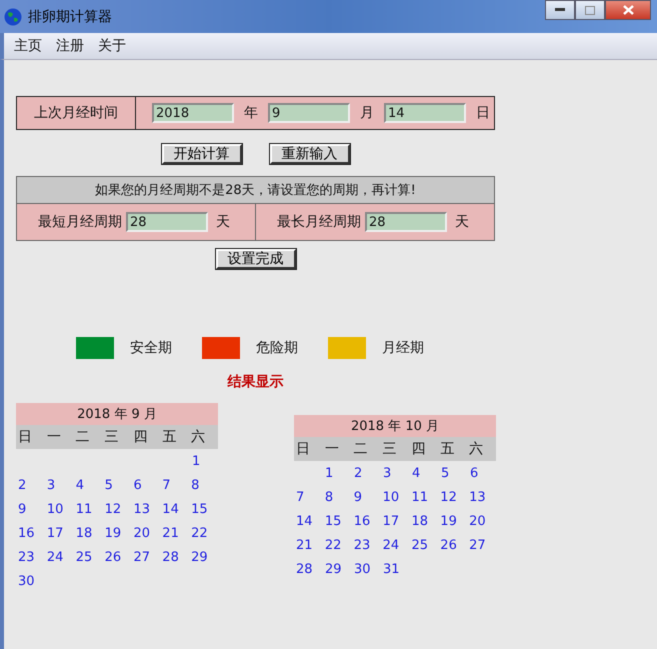  What do you see at coordinates (28, 46) in the screenshot?
I see `menu-item: 主页` at bounding box center [28, 46].